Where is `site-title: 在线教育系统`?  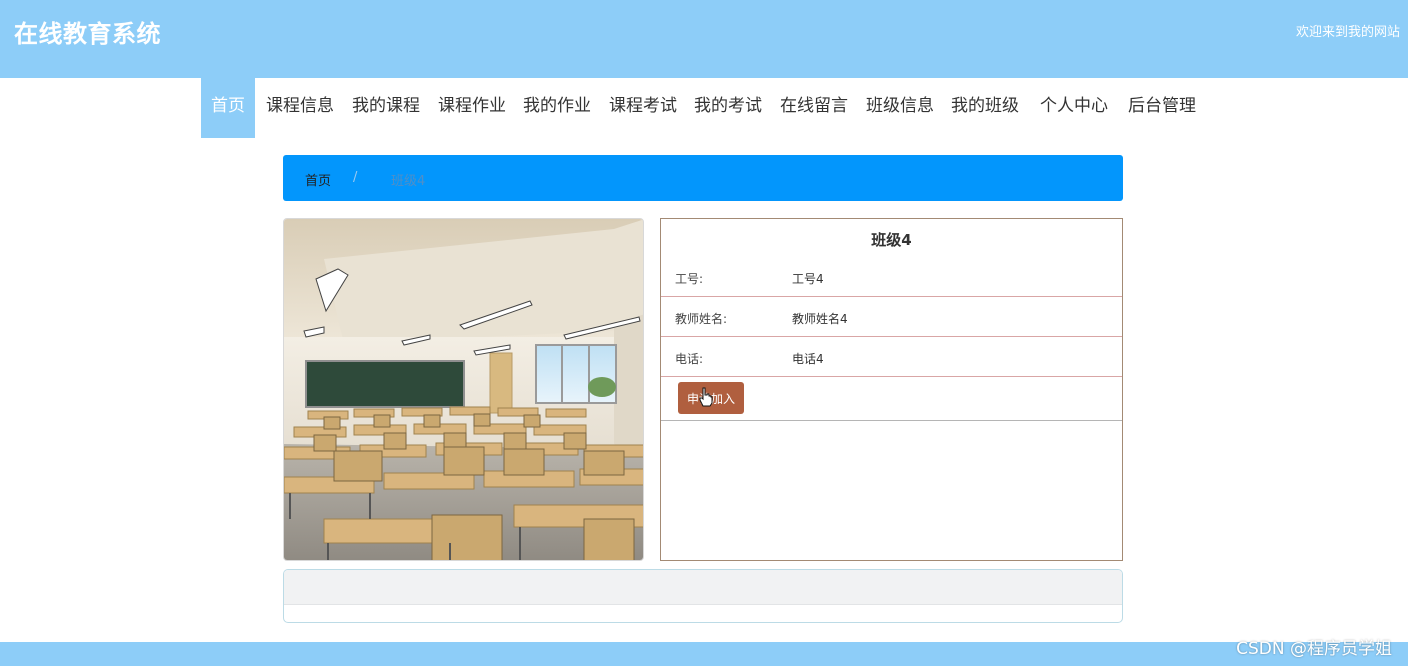
site-title: 在线教育系统 is located at coordinates (87, 31).